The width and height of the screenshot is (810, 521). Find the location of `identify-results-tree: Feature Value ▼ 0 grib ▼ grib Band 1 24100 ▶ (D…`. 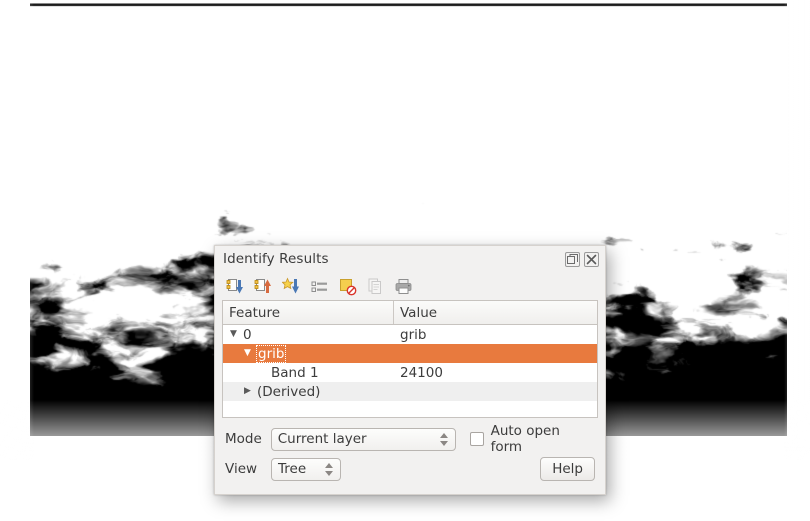

identify-results-tree: Feature Value ▼ 0 grib ▼ grib Band 1 24100 ▶ (D… is located at coordinates (410, 359).